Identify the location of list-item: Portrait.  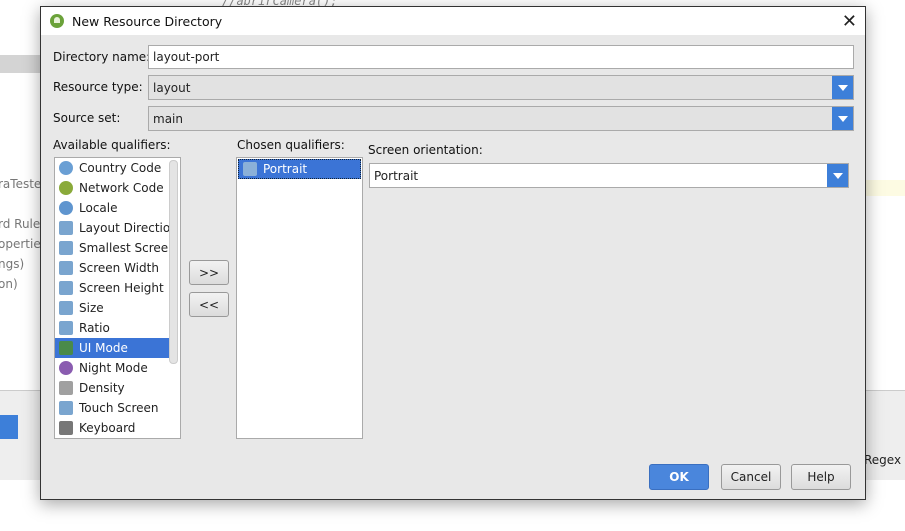
(299, 169).